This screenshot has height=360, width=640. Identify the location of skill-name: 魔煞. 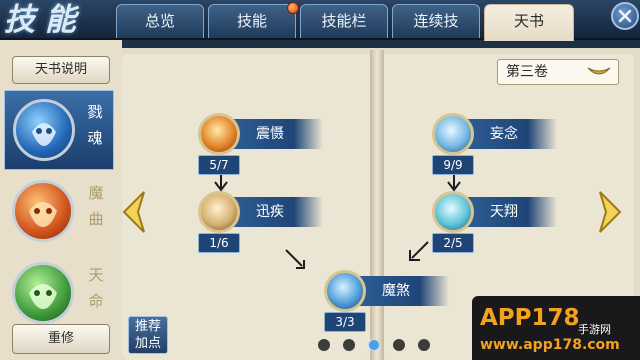
(400, 291).